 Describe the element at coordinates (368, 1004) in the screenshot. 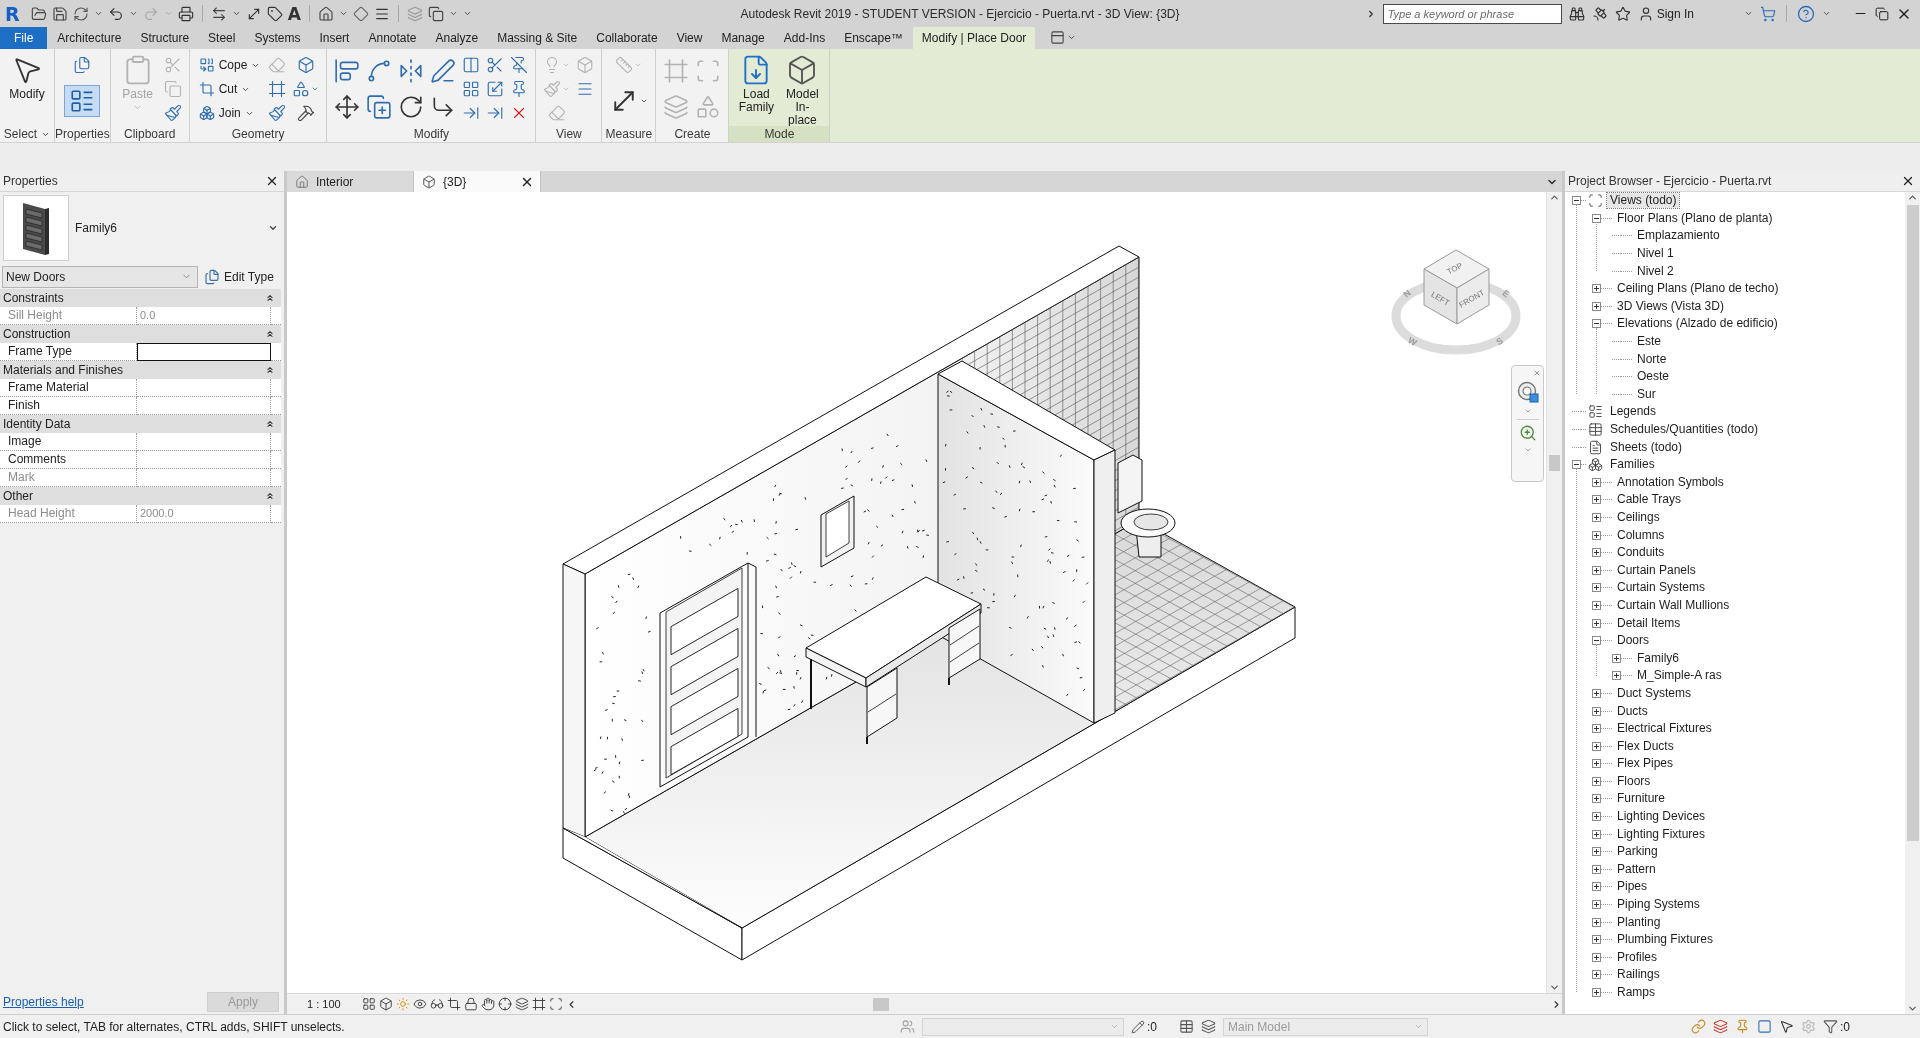

I see `grid-icon` at that location.